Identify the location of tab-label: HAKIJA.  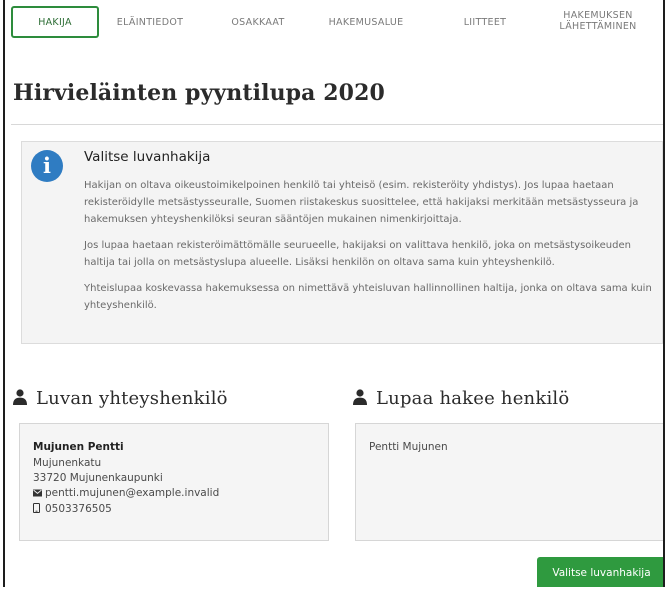
(55, 22).